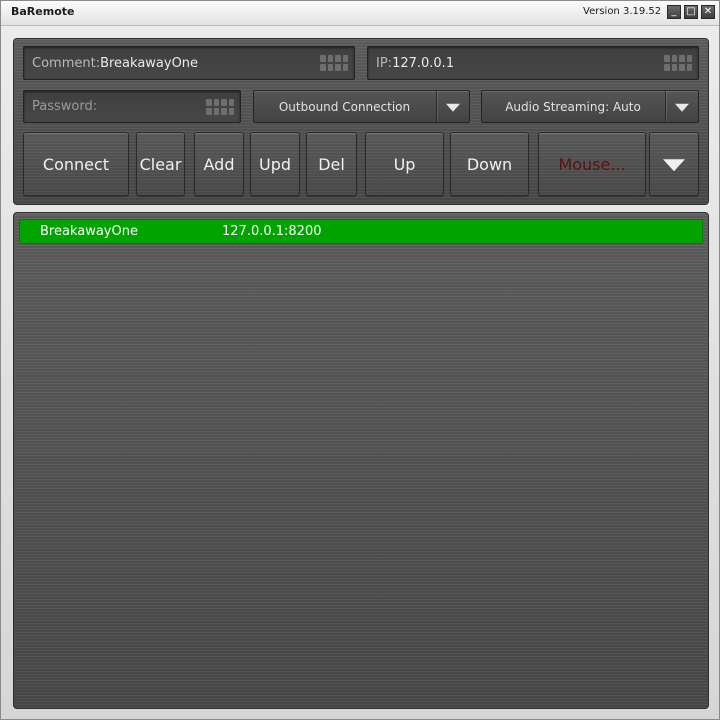 The height and width of the screenshot is (720, 720). I want to click on connection-mode-dropdown: Outbound Connection, so click(361, 106).